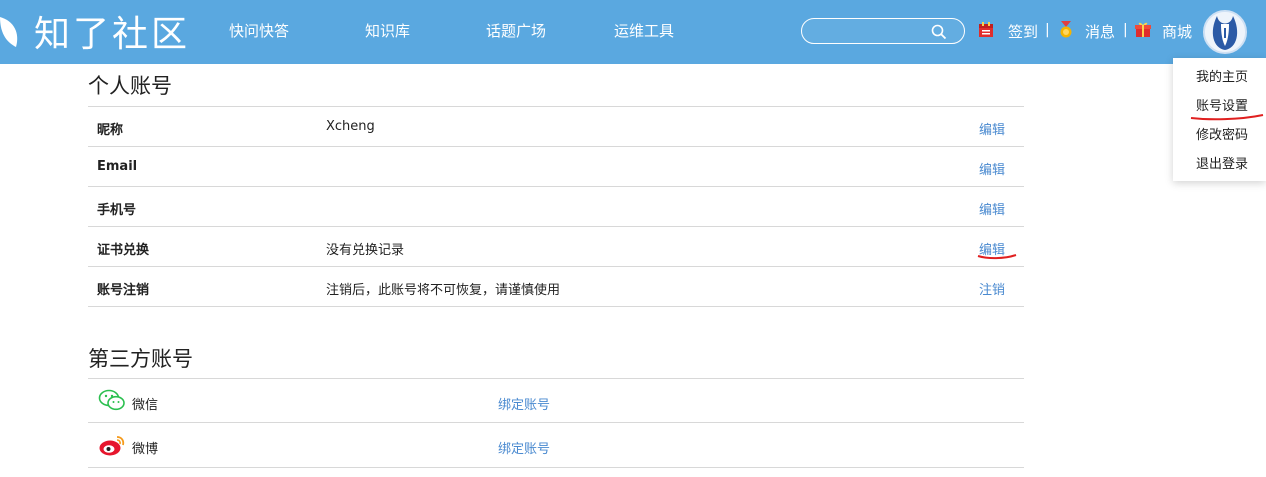  What do you see at coordinates (986, 29) in the screenshot?
I see `calendar-signin-icon` at bounding box center [986, 29].